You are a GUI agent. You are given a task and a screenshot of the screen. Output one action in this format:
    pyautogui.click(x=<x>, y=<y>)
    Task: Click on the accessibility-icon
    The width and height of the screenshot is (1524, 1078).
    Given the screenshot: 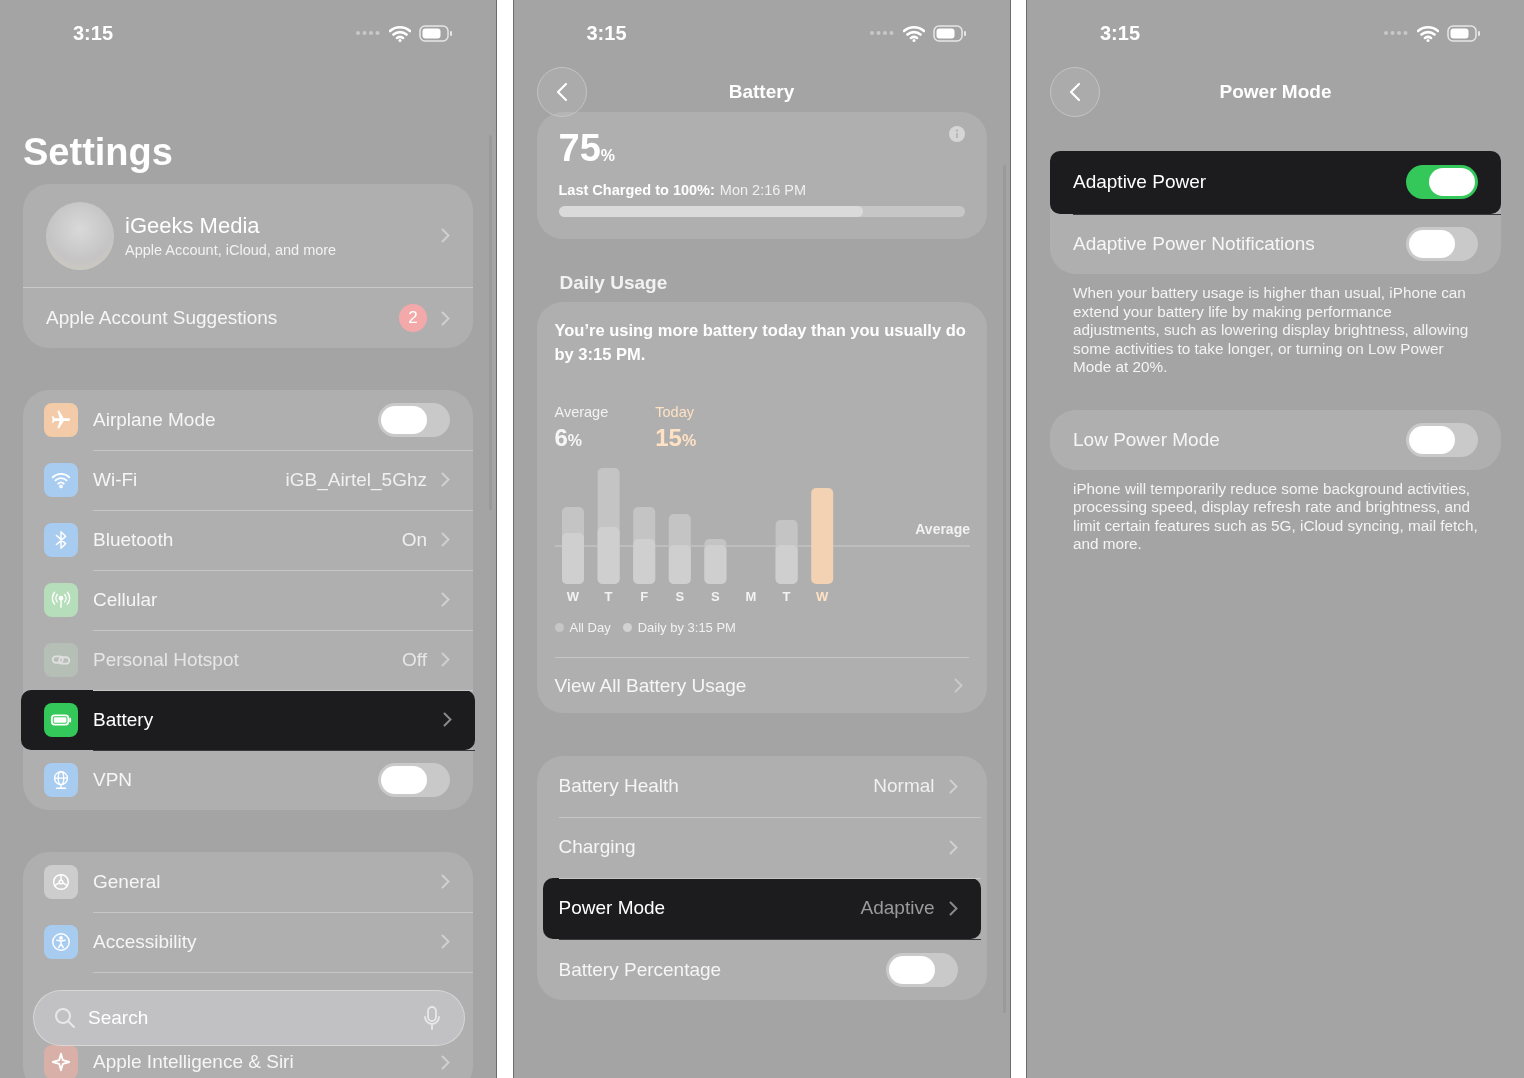 What is the action you would take?
    pyautogui.click(x=61, y=942)
    